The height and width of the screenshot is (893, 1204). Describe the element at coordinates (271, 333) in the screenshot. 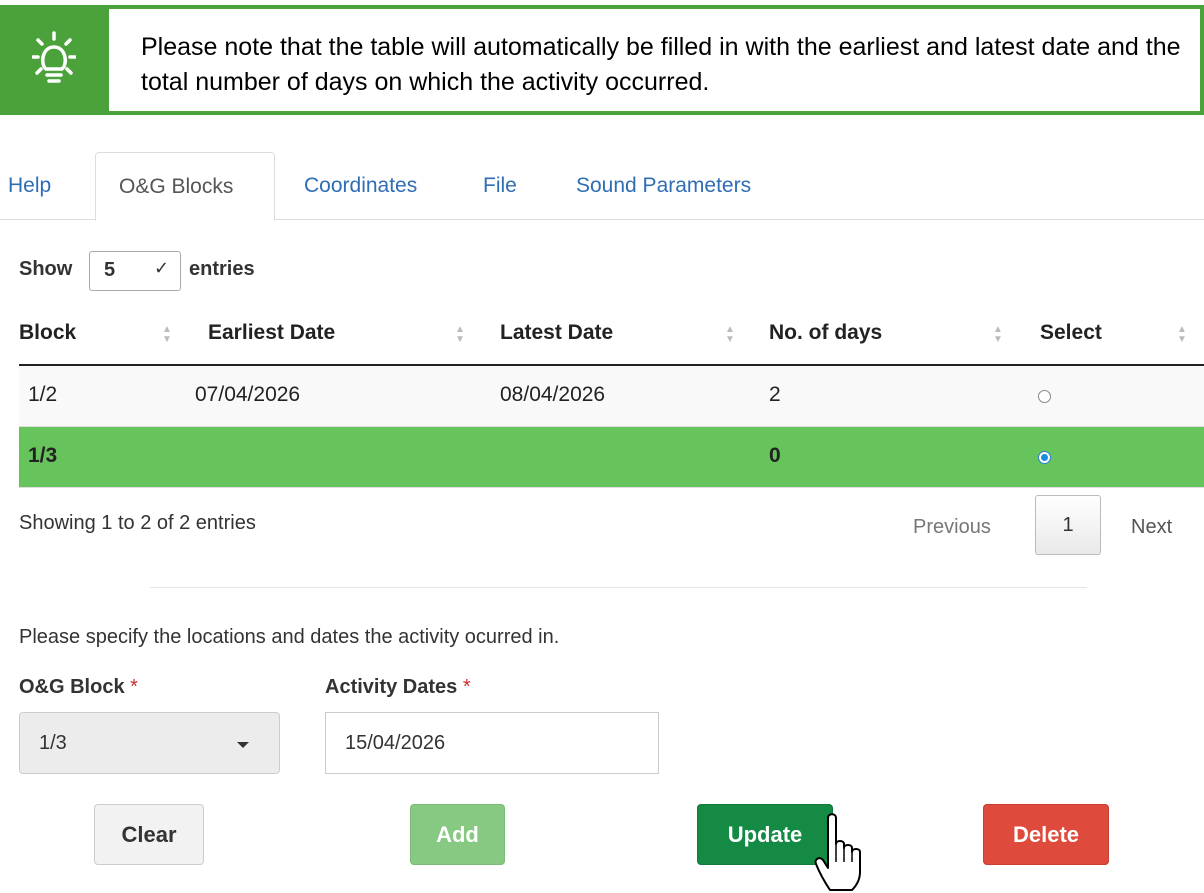

I see `column-header-earliest-date: Earliest Date` at that location.